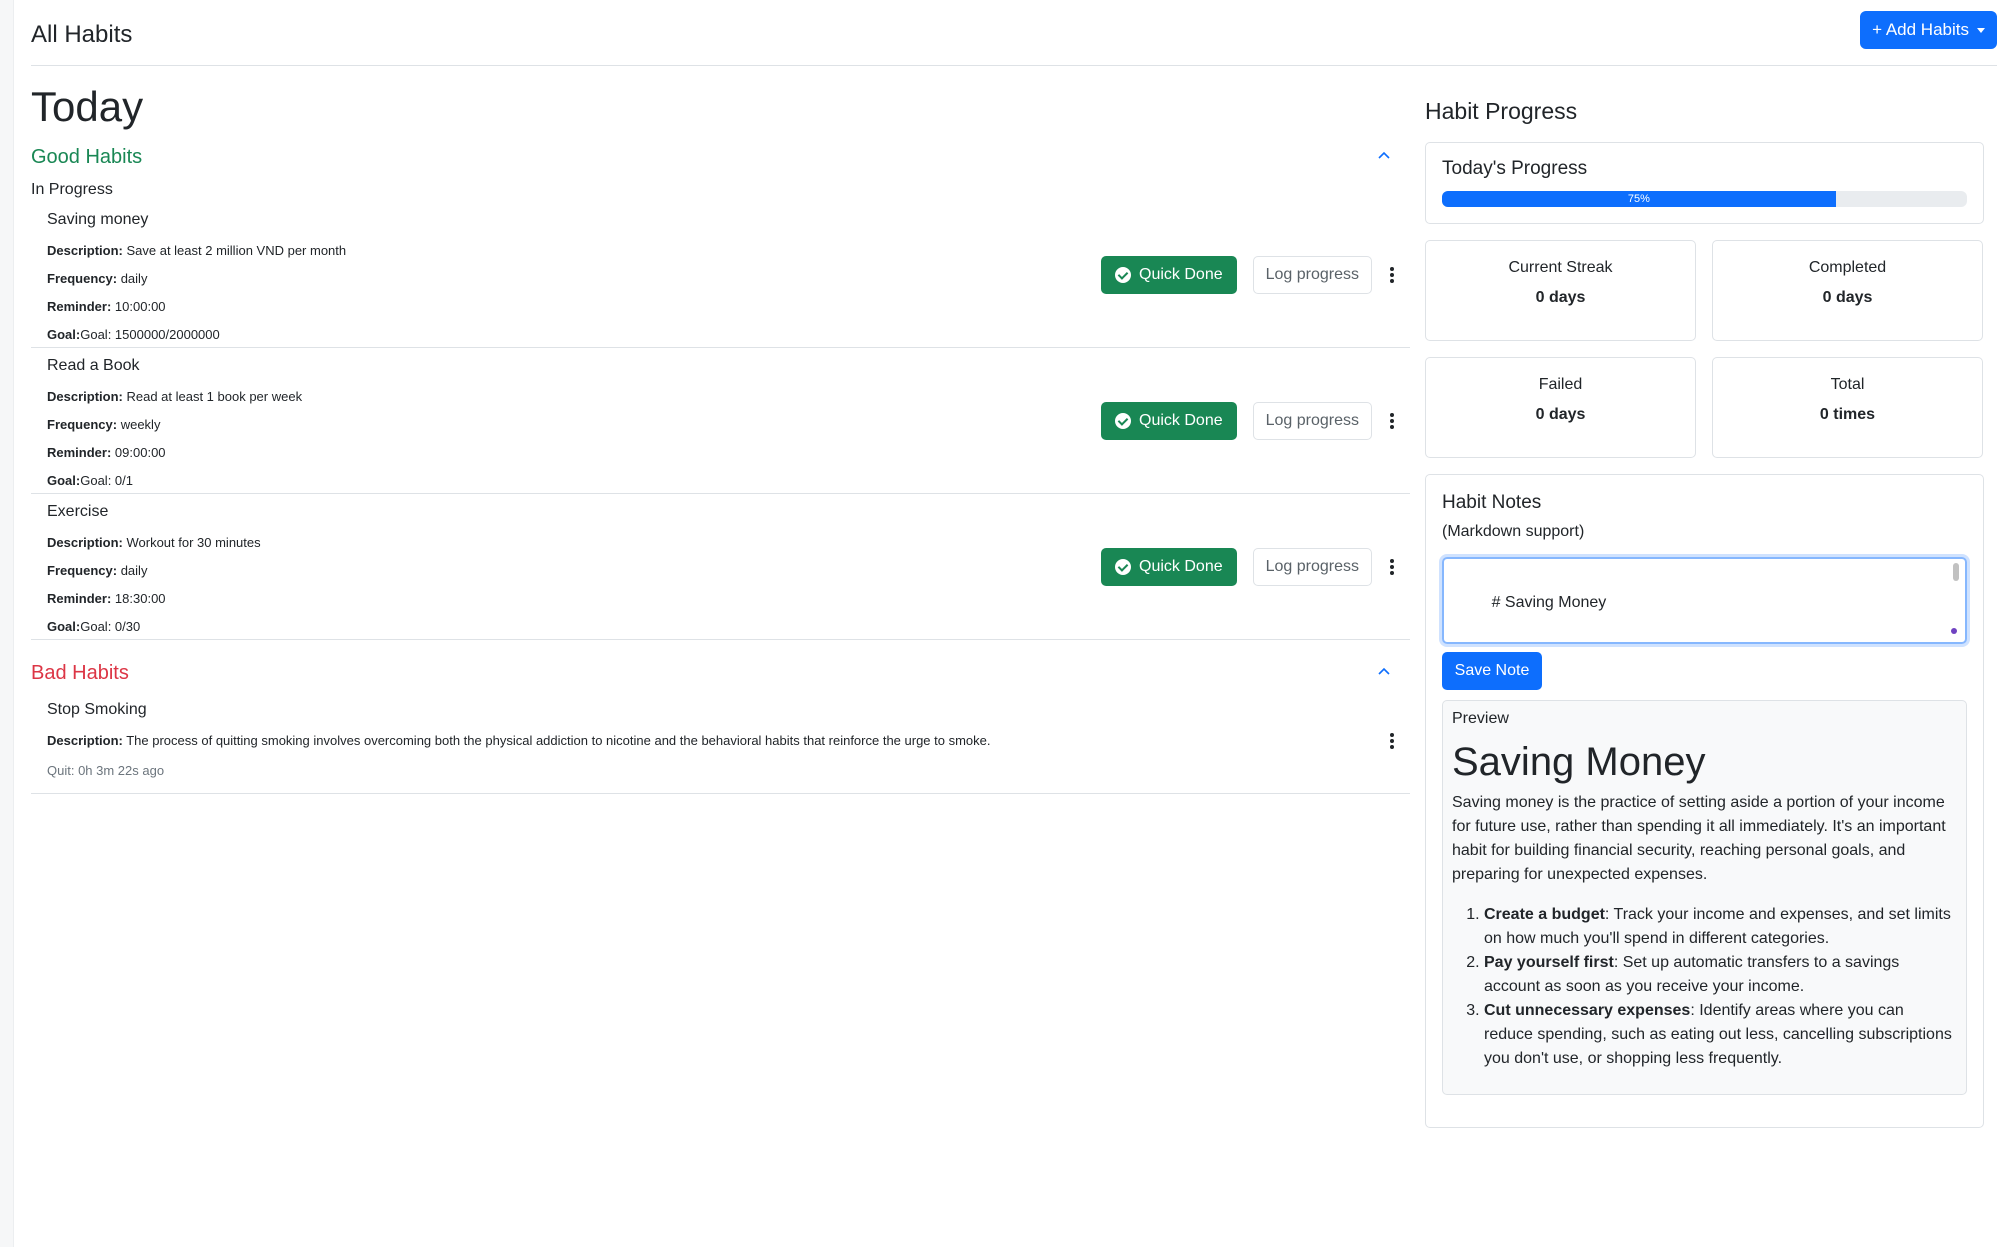  I want to click on caret-down-icon, so click(1981, 30).